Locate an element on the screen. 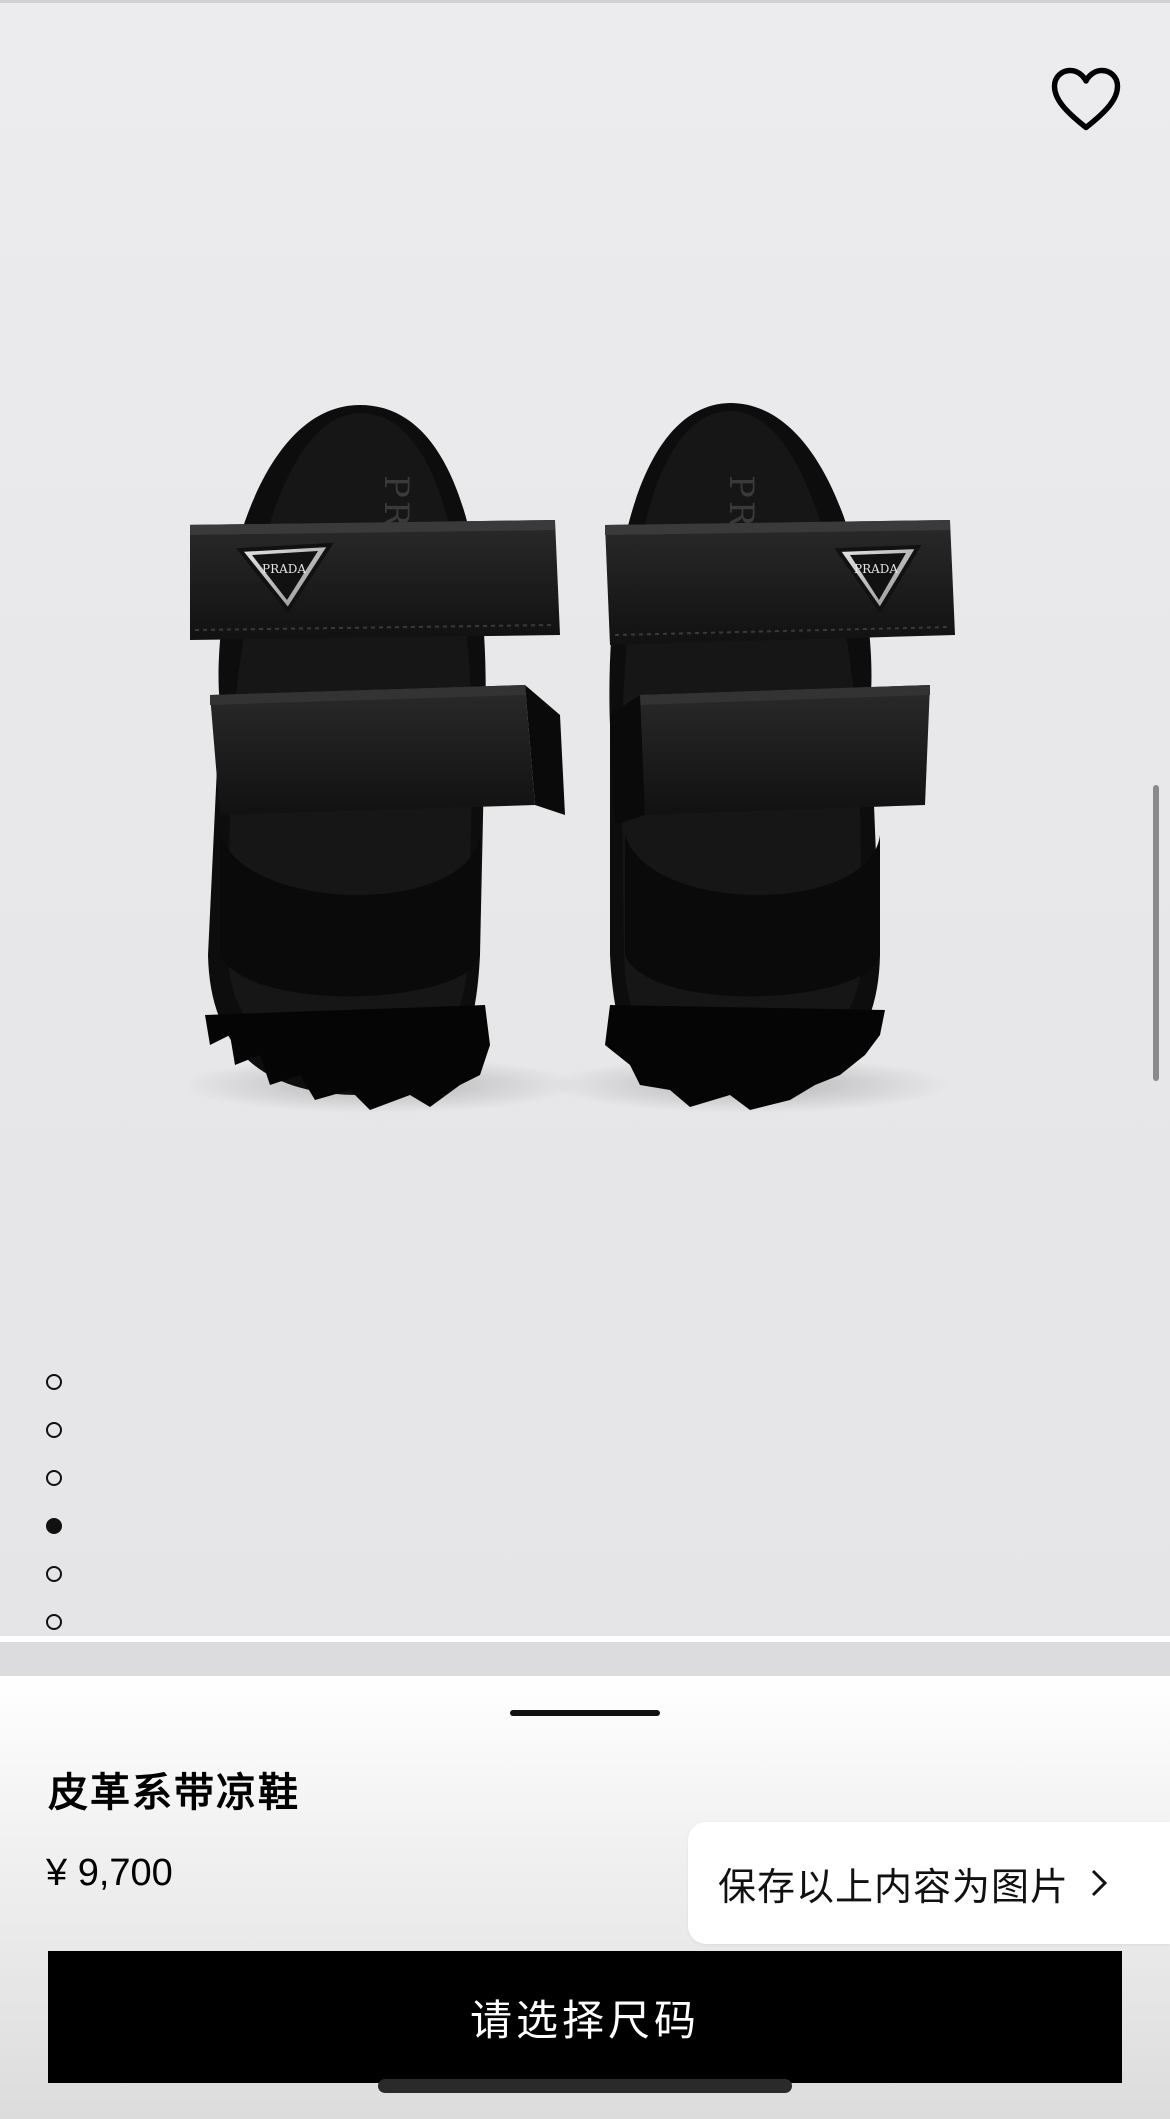 The width and height of the screenshot is (1170, 2119). favorite-button is located at coordinates (1086, 99).